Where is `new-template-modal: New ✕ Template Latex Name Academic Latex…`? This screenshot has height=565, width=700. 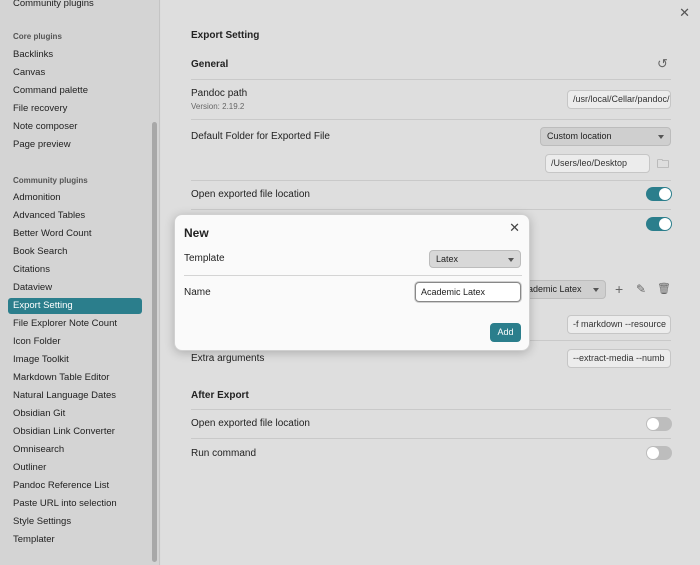
new-template-modal: New ✕ Template Latex Name Academic Latex… is located at coordinates (352, 282).